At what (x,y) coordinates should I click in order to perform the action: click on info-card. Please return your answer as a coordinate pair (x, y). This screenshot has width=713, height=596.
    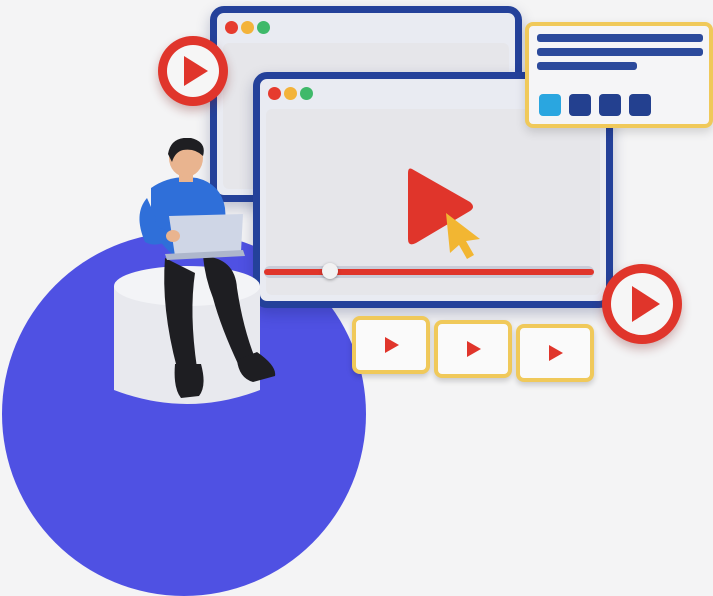
    Looking at the image, I should click on (619, 75).